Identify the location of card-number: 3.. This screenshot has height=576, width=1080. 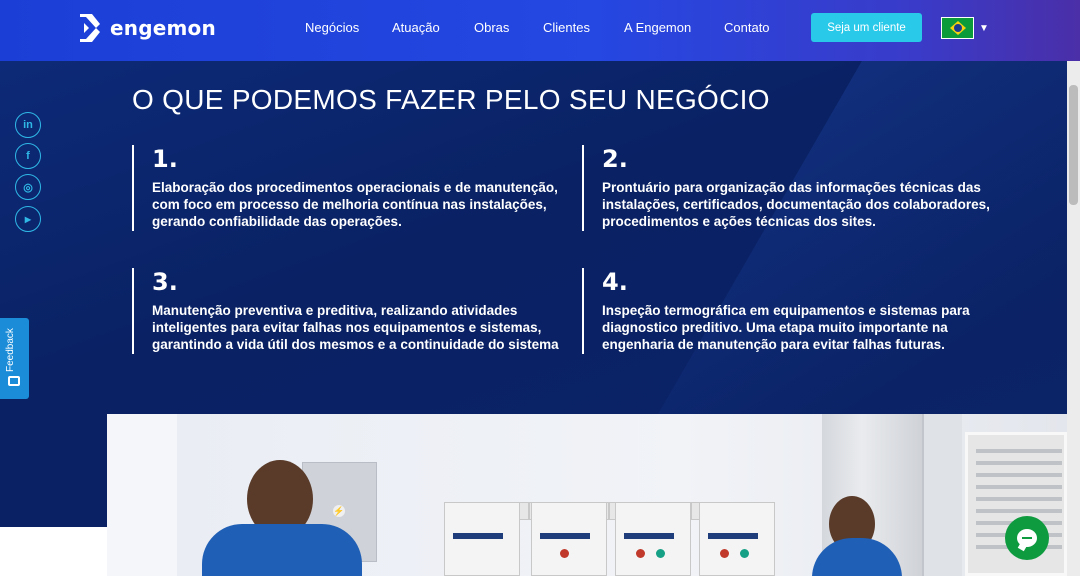
(165, 282).